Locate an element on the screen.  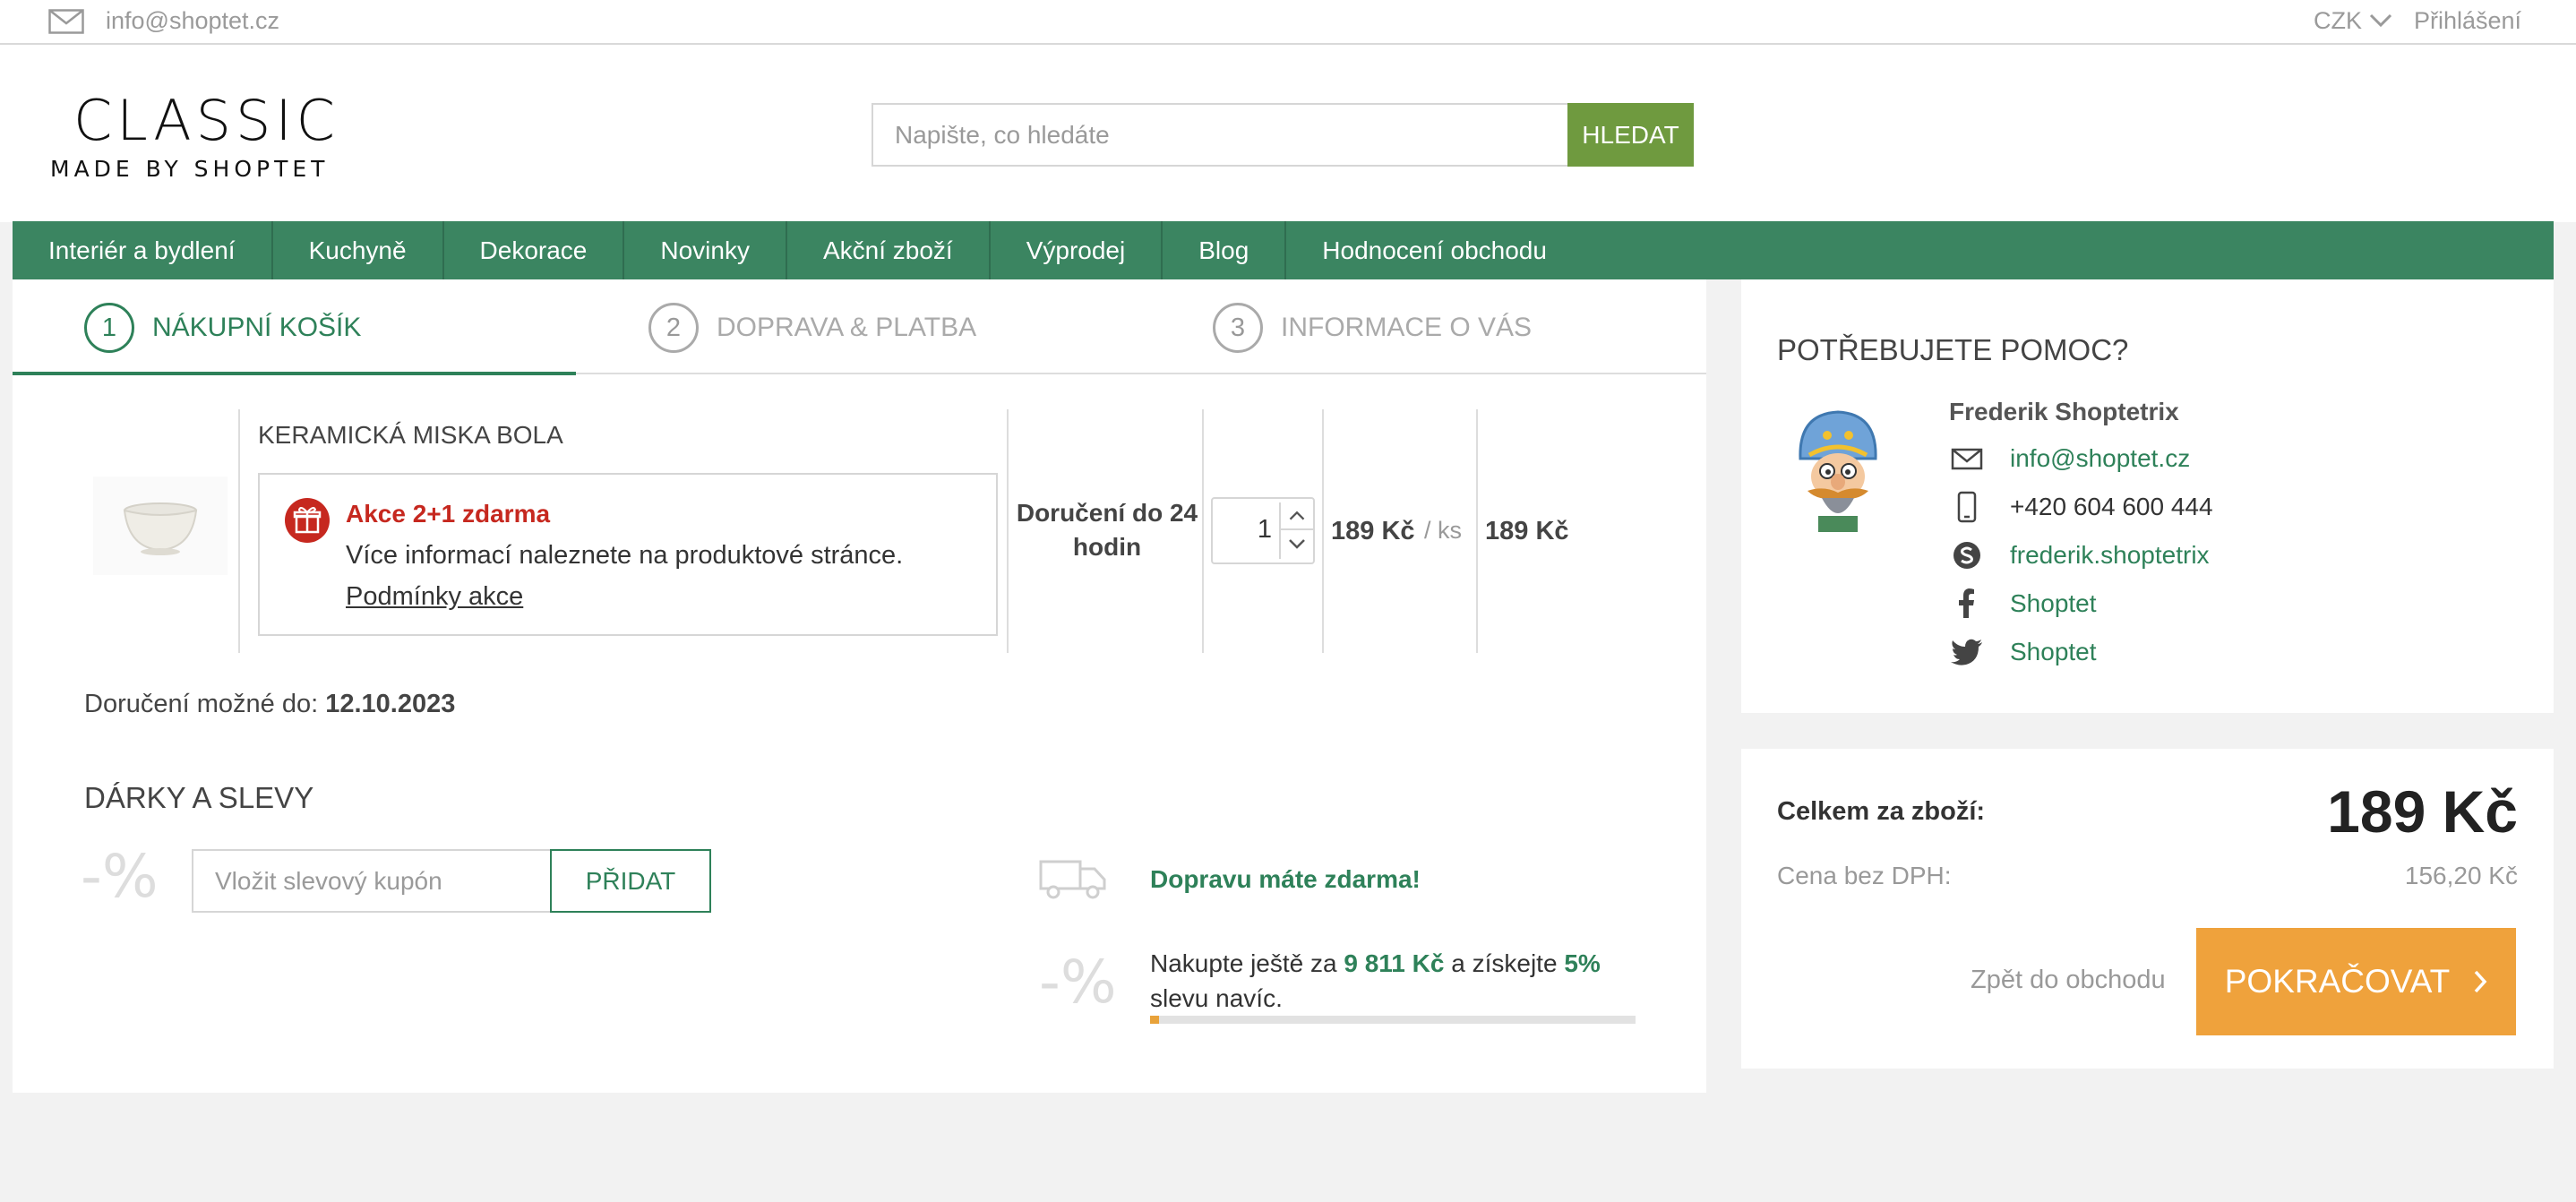
volume-discount-post: slevu navíc. is located at coordinates (1216, 998).